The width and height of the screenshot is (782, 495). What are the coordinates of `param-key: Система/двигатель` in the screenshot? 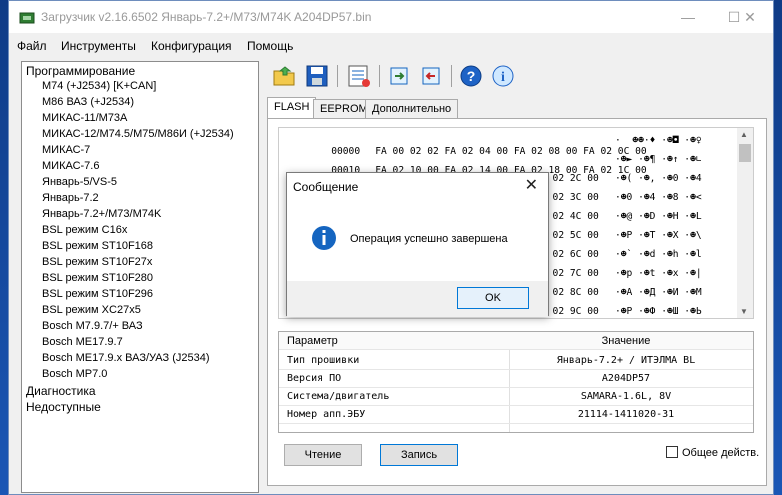 It's located at (338, 396).